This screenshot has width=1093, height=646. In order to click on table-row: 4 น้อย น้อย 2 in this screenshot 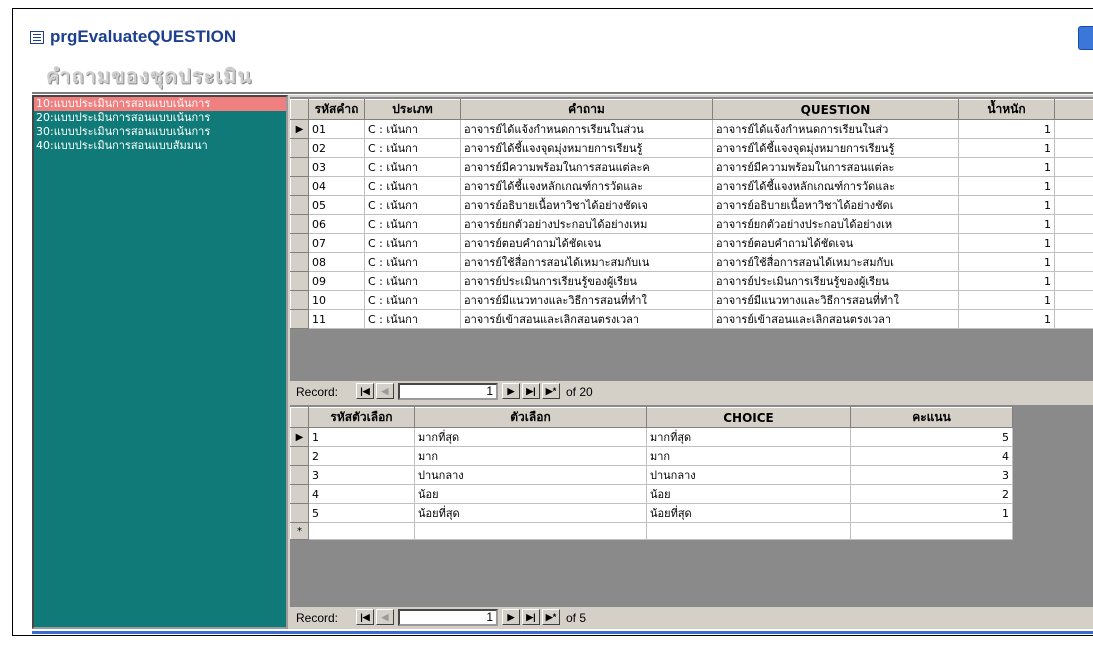, I will do `click(651, 494)`.